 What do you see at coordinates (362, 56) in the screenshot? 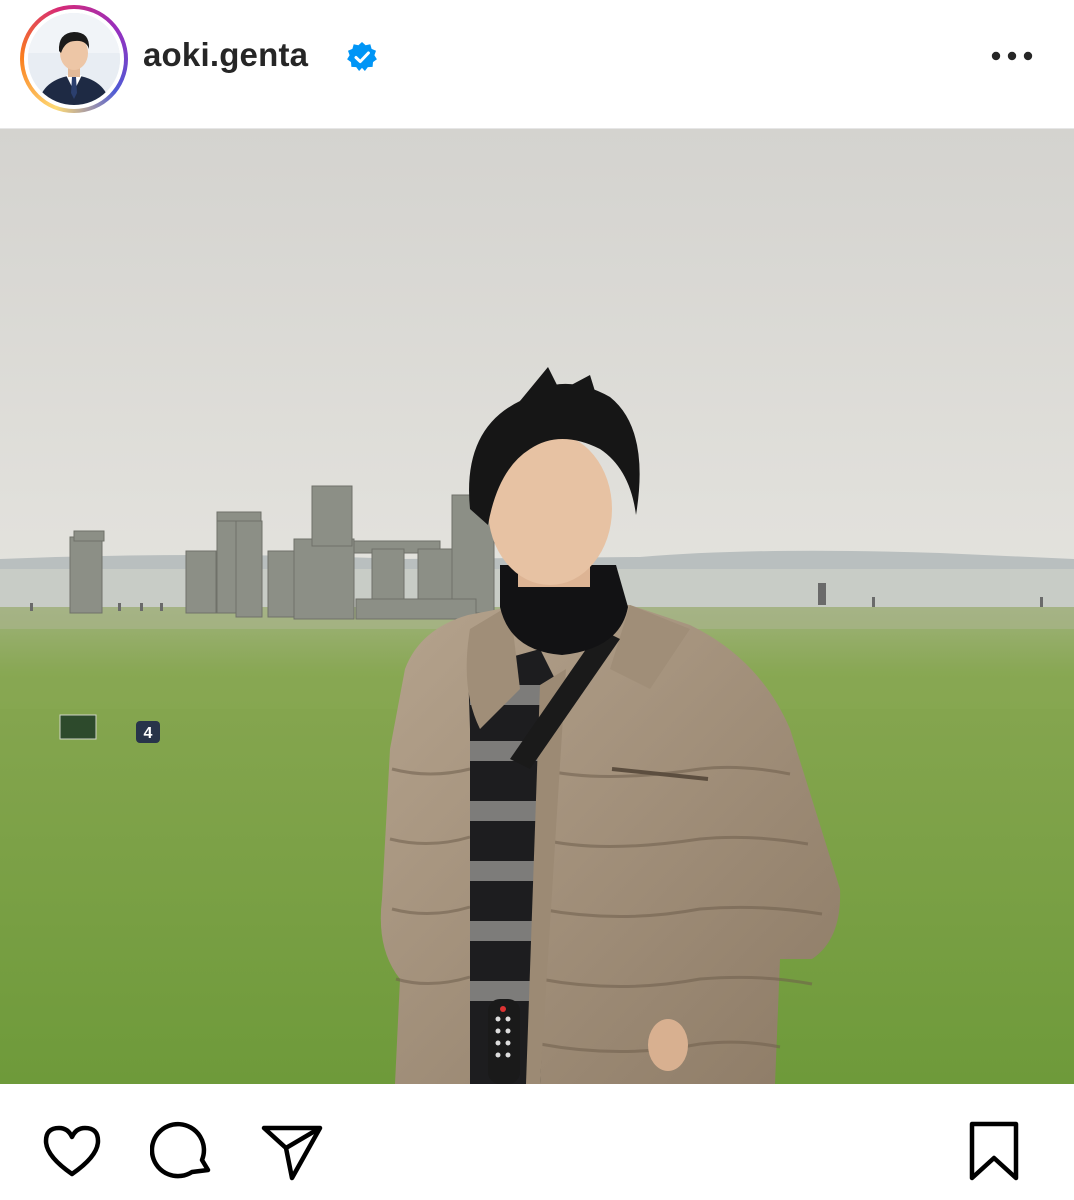
I see `verified-badge-icon` at bounding box center [362, 56].